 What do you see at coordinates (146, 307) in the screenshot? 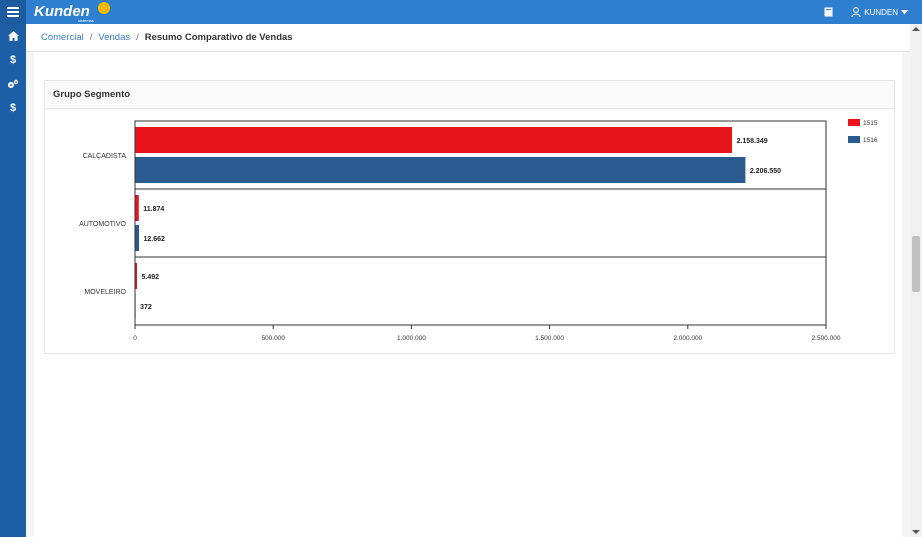
I see `data-label: 372` at bounding box center [146, 307].